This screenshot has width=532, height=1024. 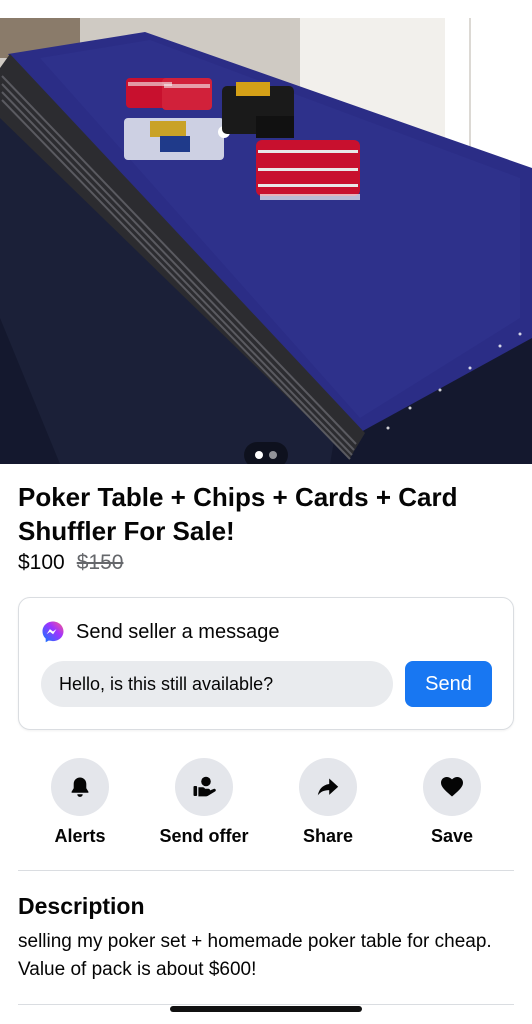 I want to click on send-offer-label: Send offer, so click(x=204, y=836).